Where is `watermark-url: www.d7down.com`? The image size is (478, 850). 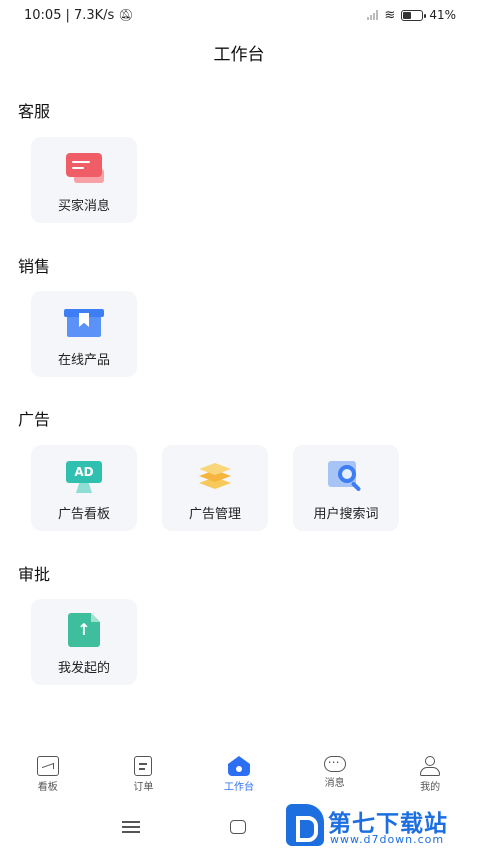 watermark-url: www.d7down.com is located at coordinates (387, 839).